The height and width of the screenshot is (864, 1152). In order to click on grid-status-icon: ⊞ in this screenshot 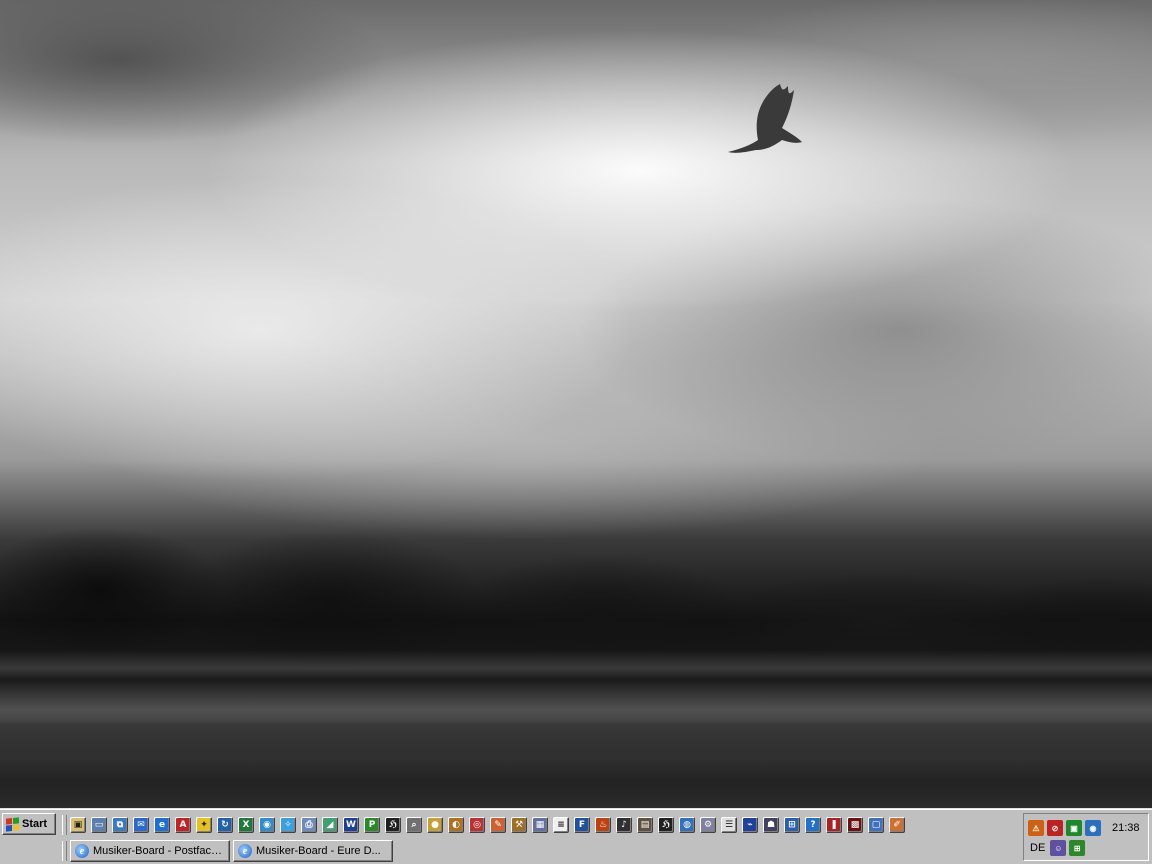, I will do `click(1077, 848)`.